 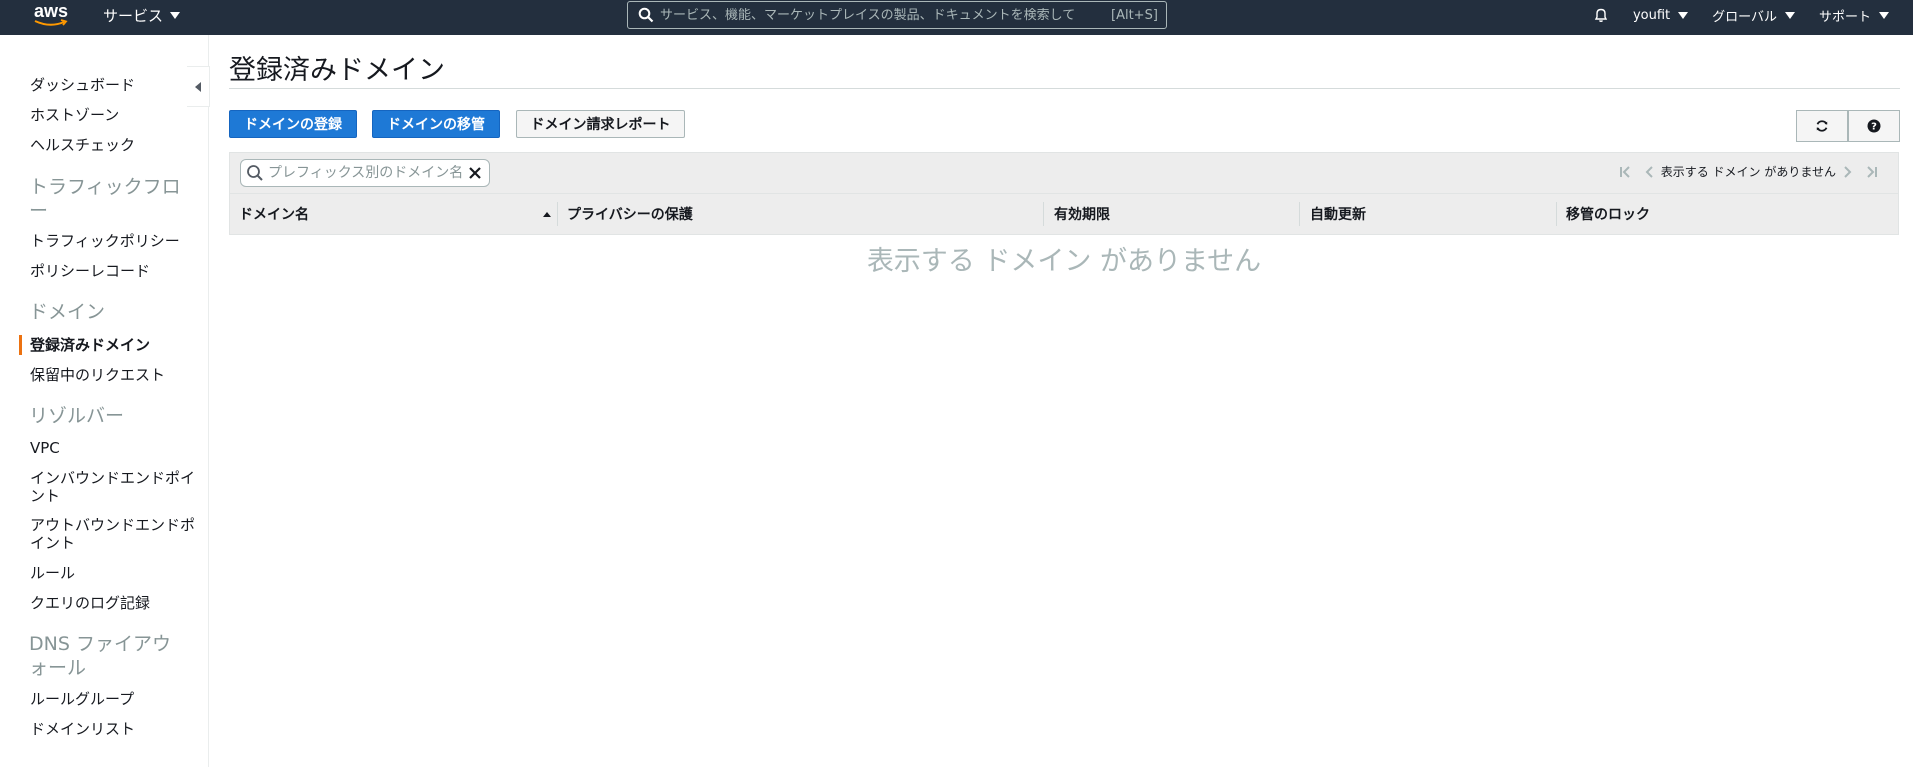 I want to click on support-menu: サポート, so click(x=1854, y=15).